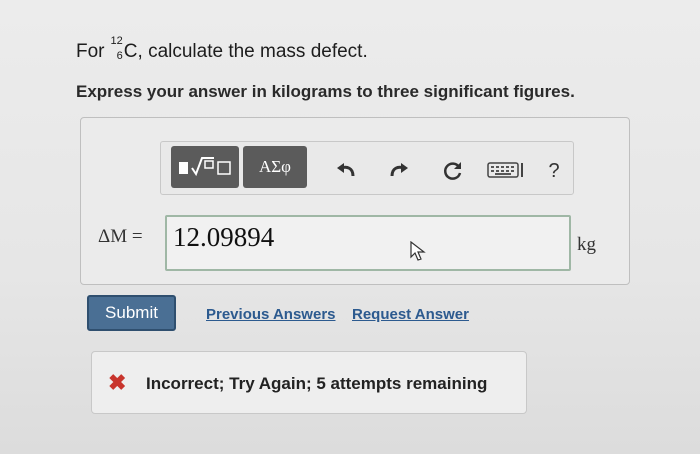 Image resolution: width=700 pixels, height=454 pixels. Describe the element at coordinates (275, 167) in the screenshot. I see `symbols-button: ΑΣφ` at that location.